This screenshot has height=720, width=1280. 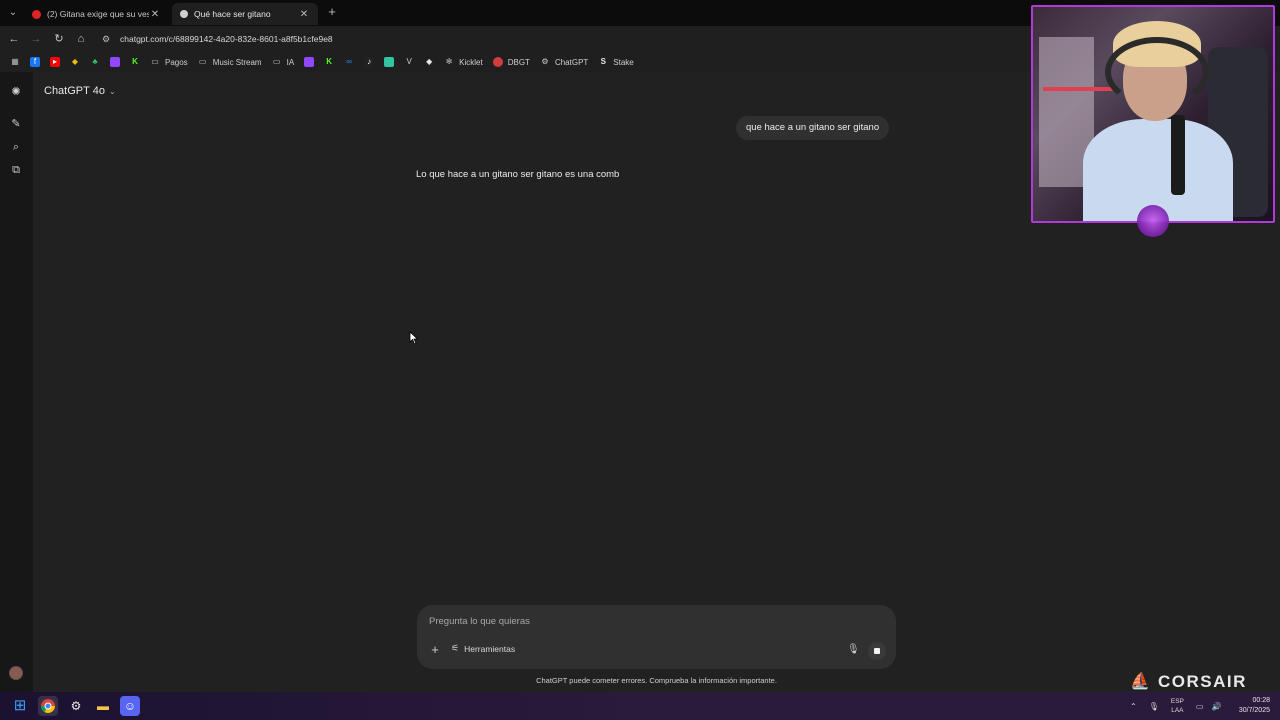 What do you see at coordinates (1216, 706) in the screenshot?
I see `volume-icon: 🔊` at bounding box center [1216, 706].